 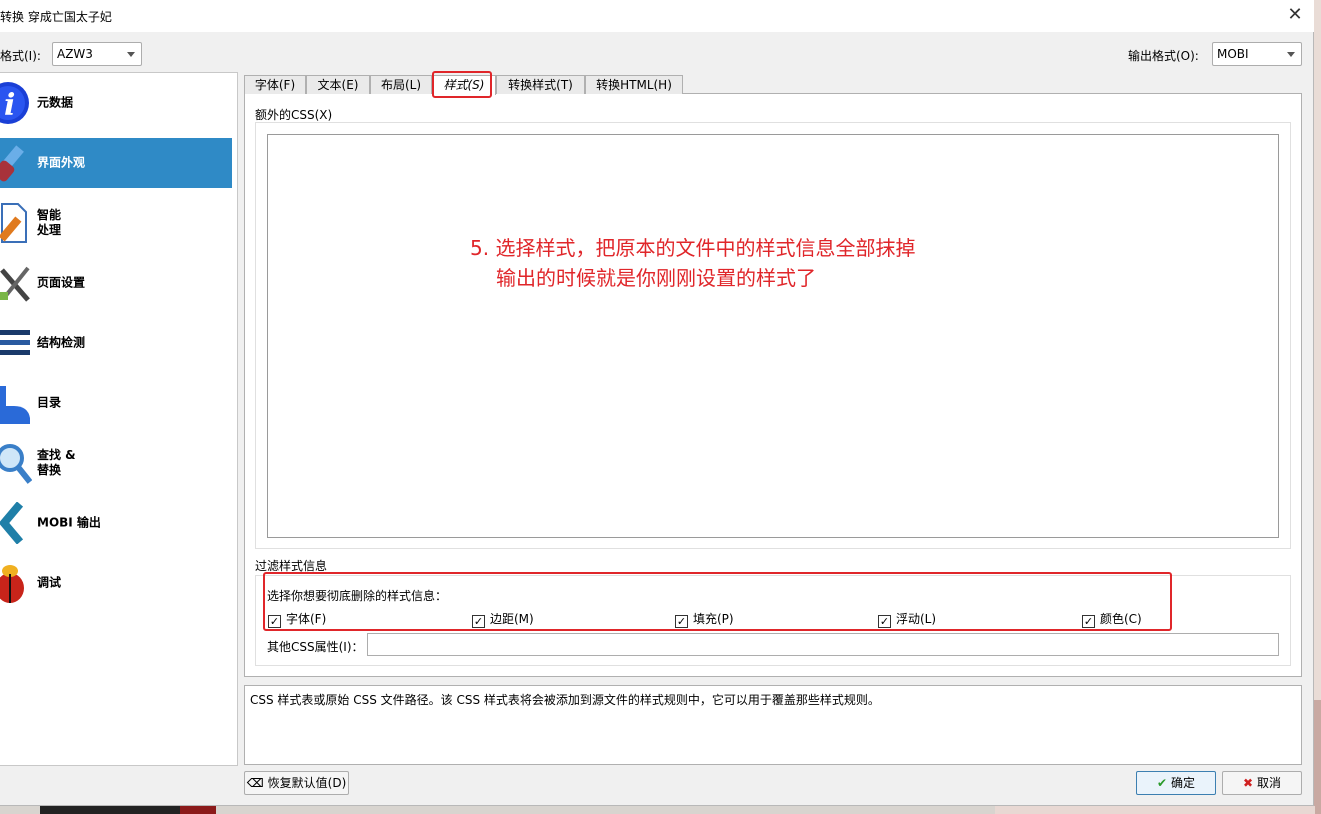 What do you see at coordinates (9, 105) in the screenshot?
I see `svg-text: i` at bounding box center [9, 105].